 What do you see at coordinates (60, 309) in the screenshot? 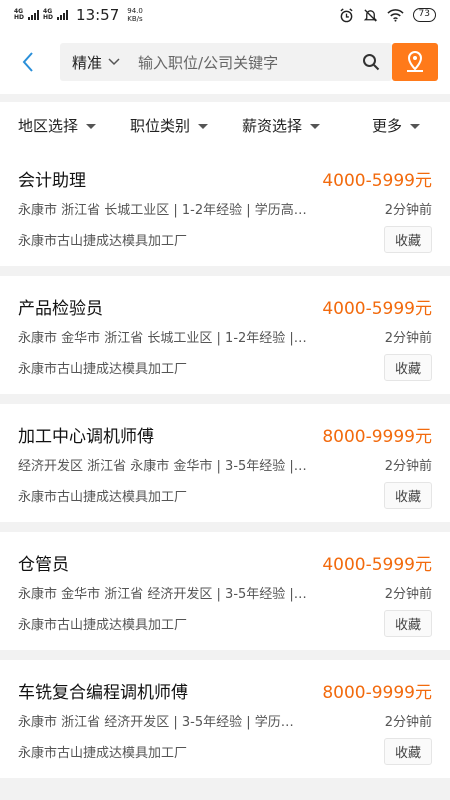
I see `job-title: 产品检验员` at bounding box center [60, 309].